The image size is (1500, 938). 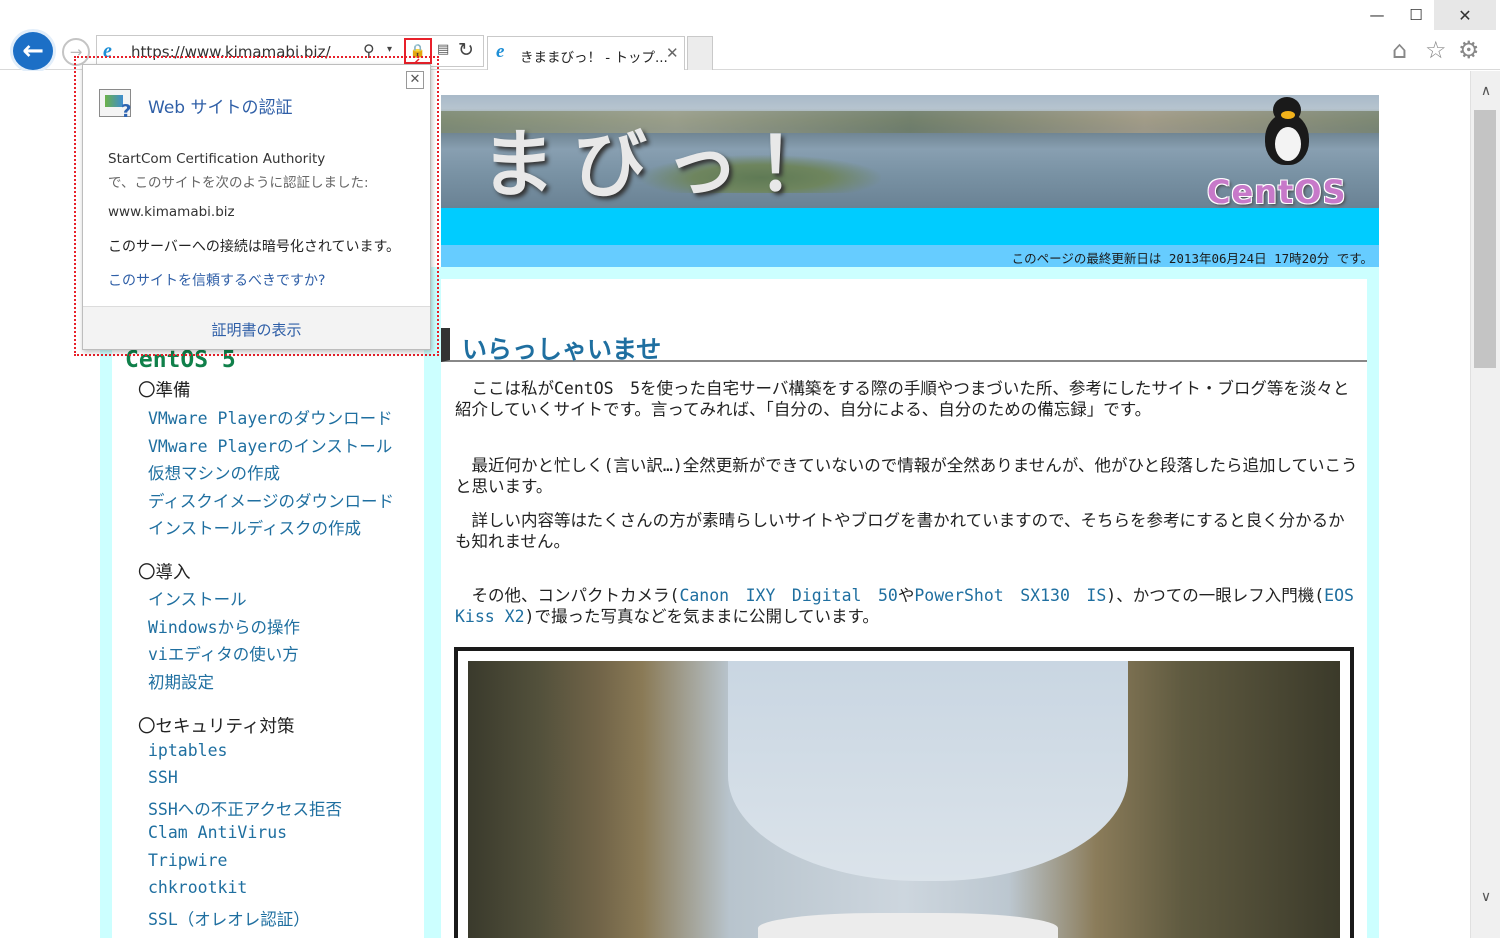 I want to click on popup-close-icon: ✕, so click(x=415, y=80).